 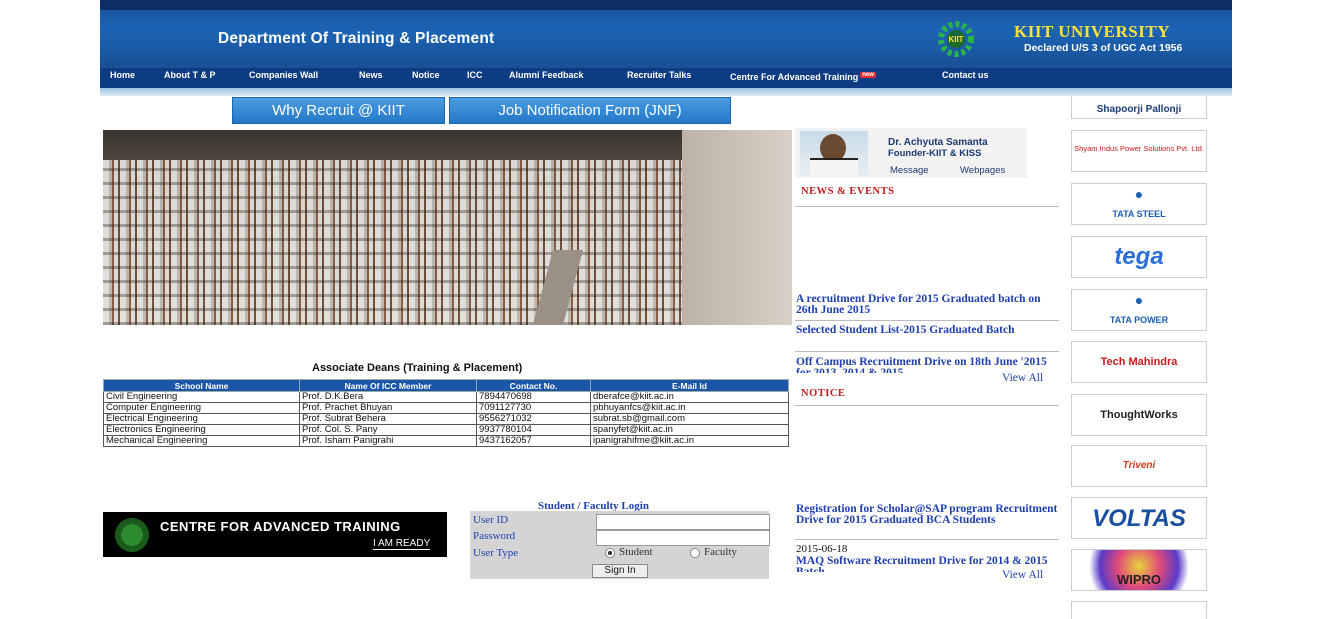 I want to click on sponsor-name: TATA STEEL, so click(x=1139, y=214).